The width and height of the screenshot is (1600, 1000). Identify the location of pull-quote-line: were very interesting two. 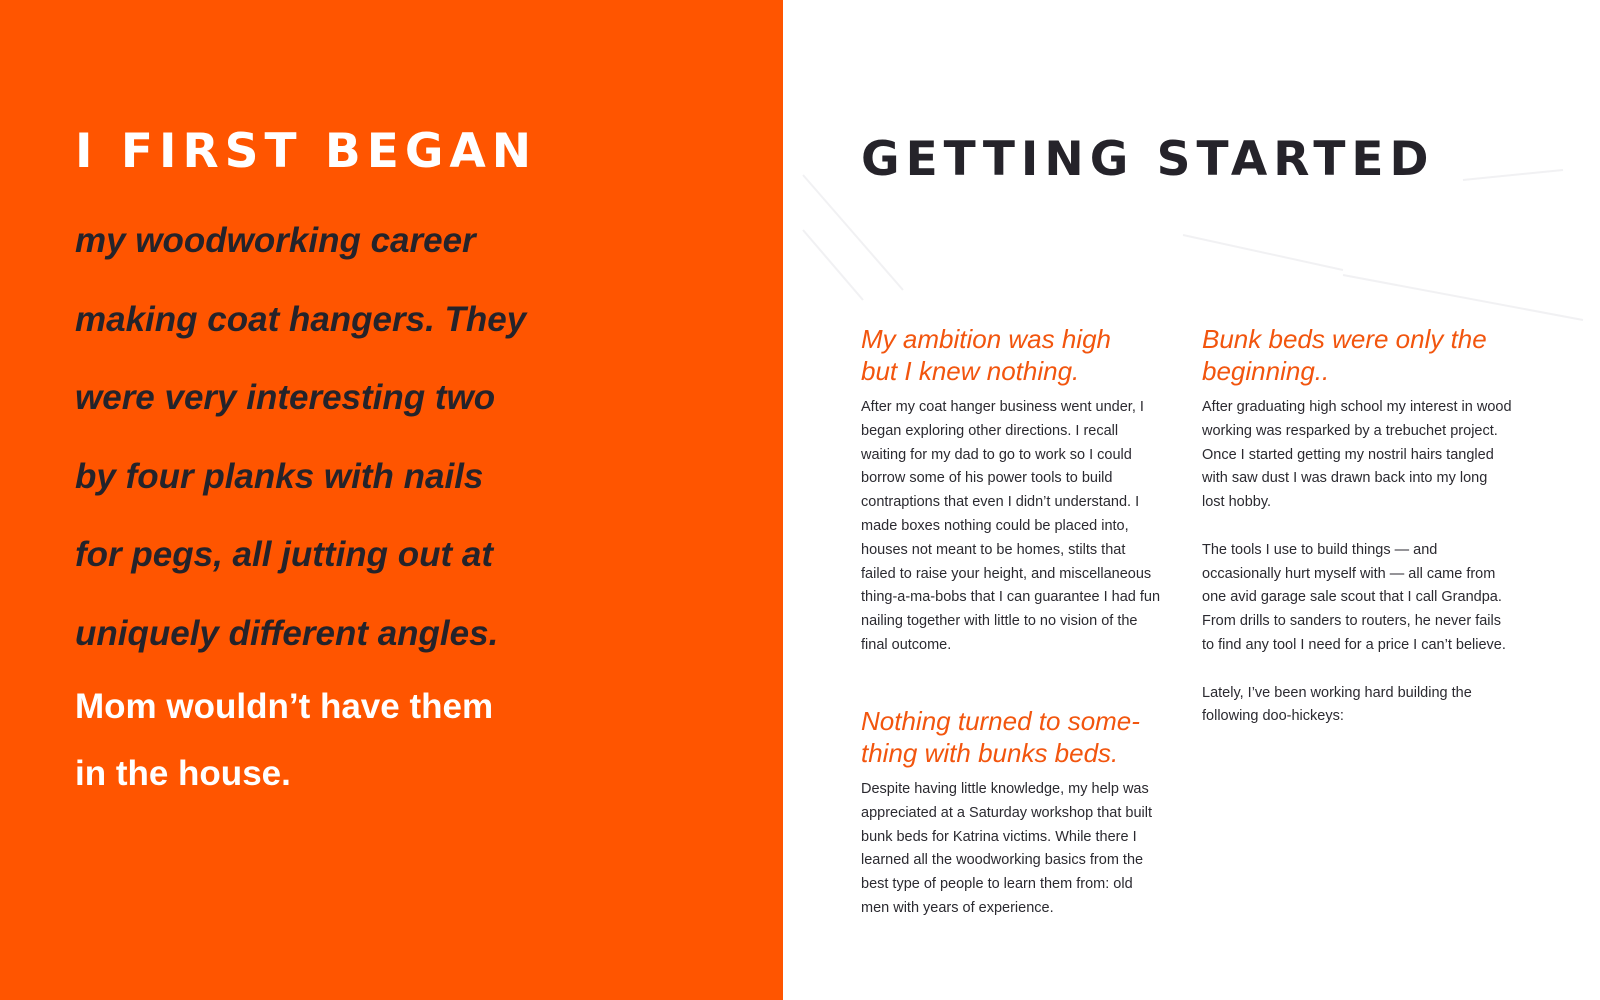
(285, 397).